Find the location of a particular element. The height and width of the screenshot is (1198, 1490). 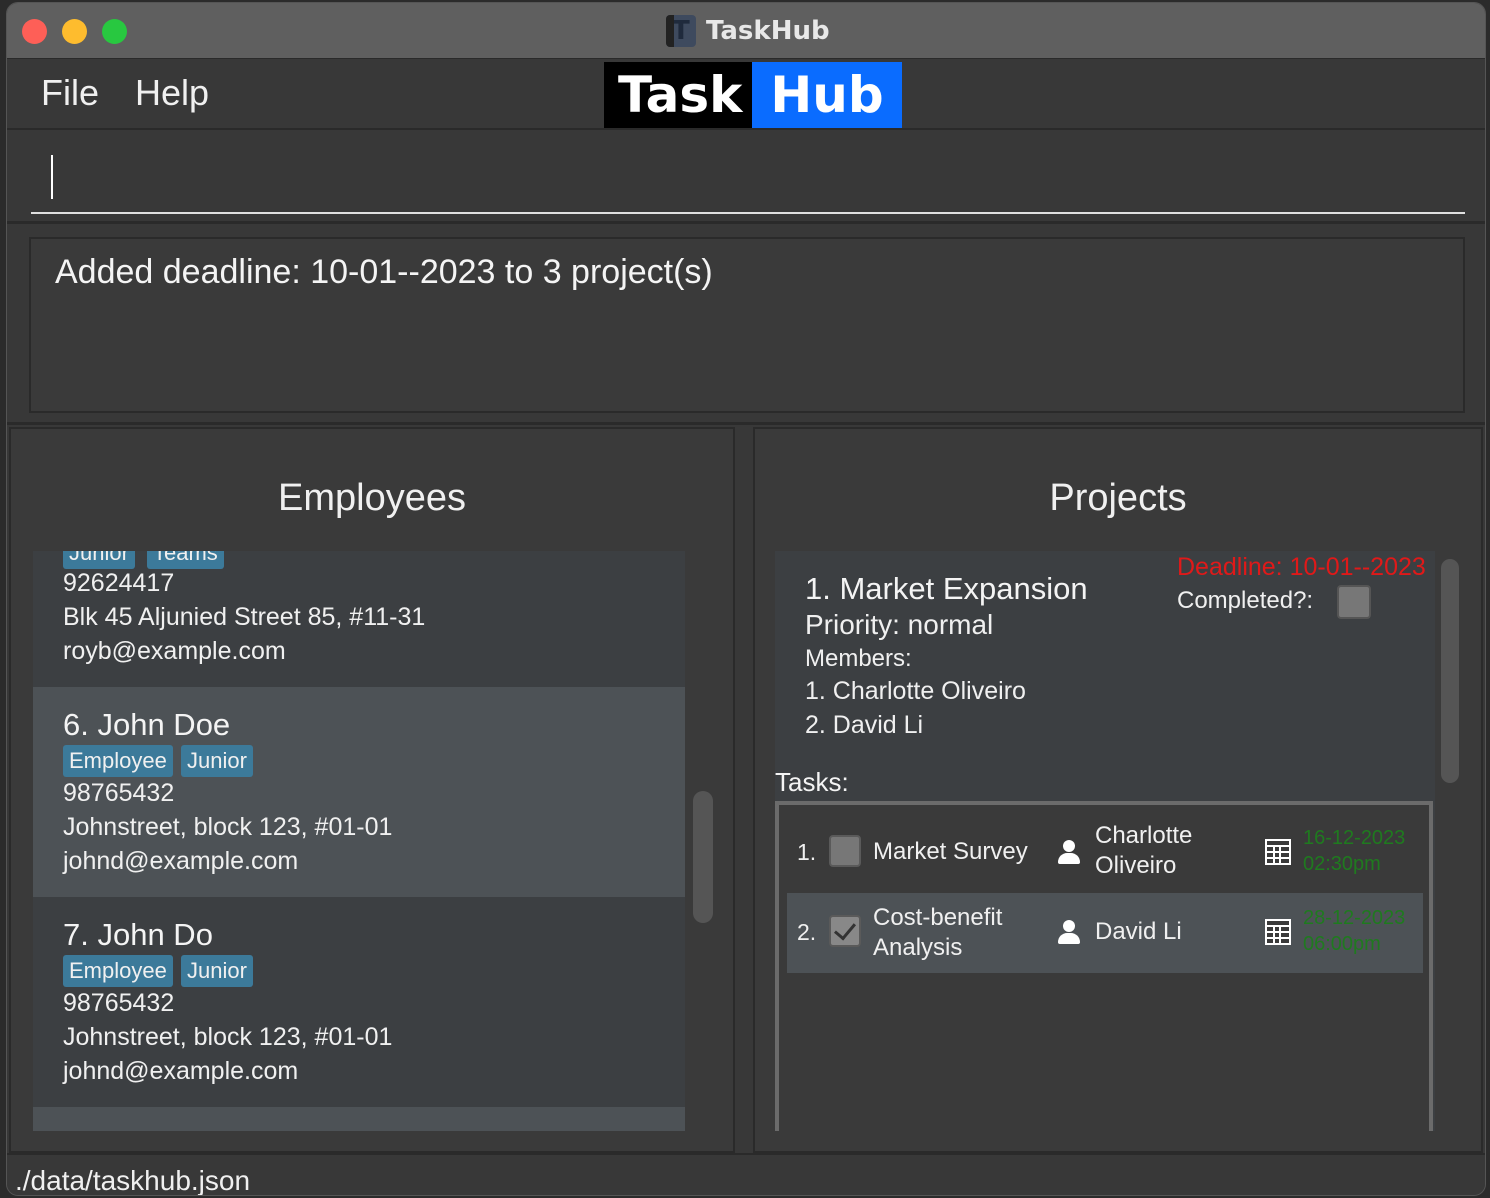

task-due-time: 02:30pm is located at coordinates (1342, 864).